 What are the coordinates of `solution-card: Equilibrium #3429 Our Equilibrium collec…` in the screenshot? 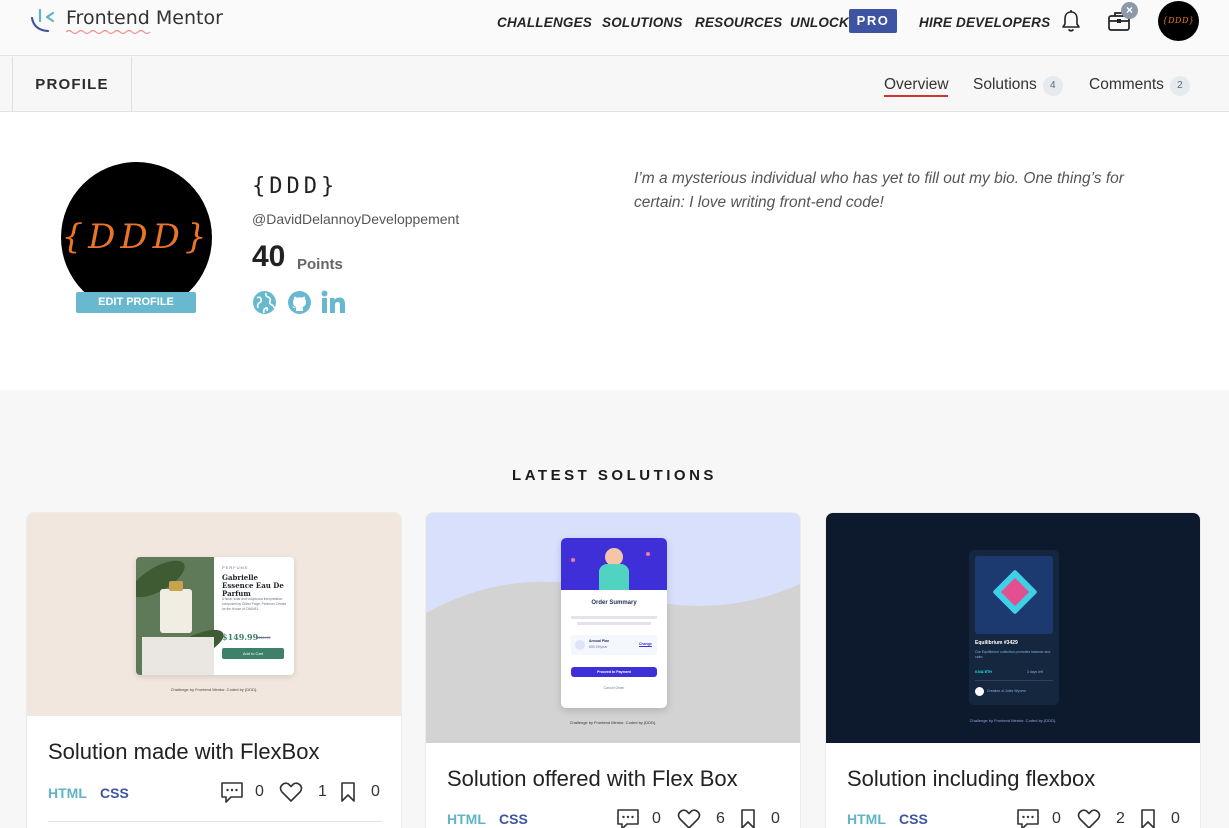 It's located at (1013, 670).